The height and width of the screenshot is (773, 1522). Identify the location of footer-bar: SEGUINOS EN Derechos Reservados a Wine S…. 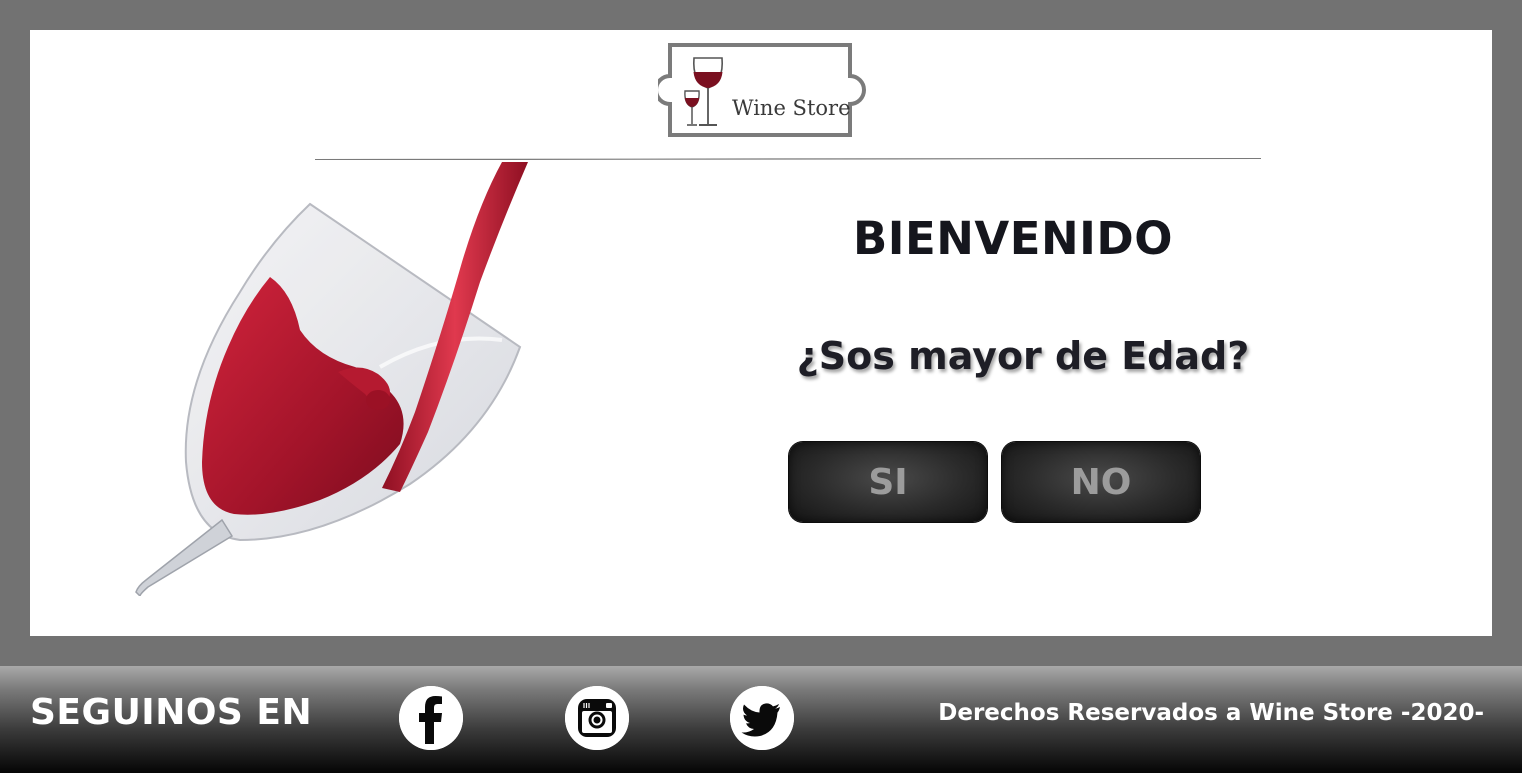
(761, 719).